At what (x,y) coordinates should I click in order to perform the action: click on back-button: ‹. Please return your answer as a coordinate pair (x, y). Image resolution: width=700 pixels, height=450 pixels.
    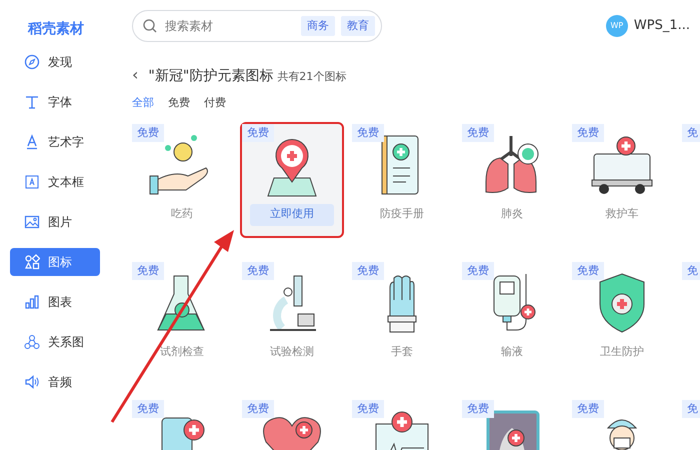
    Looking at the image, I should click on (135, 75).